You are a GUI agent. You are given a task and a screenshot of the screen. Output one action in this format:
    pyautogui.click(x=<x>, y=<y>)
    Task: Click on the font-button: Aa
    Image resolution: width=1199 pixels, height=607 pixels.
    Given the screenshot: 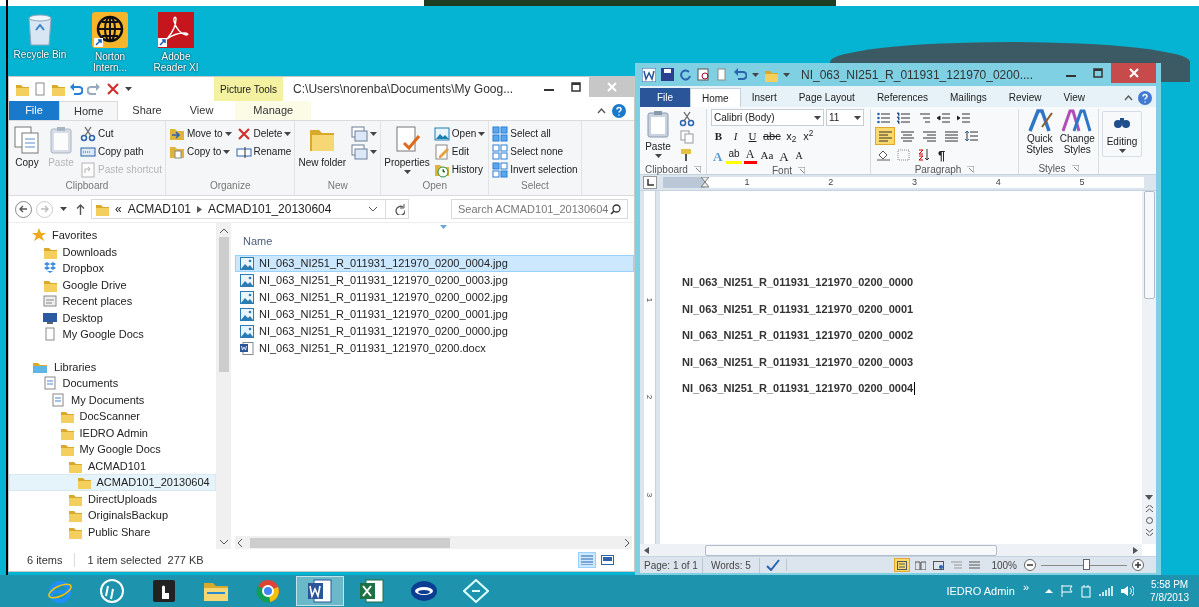 What is the action you would take?
    pyautogui.click(x=767, y=155)
    